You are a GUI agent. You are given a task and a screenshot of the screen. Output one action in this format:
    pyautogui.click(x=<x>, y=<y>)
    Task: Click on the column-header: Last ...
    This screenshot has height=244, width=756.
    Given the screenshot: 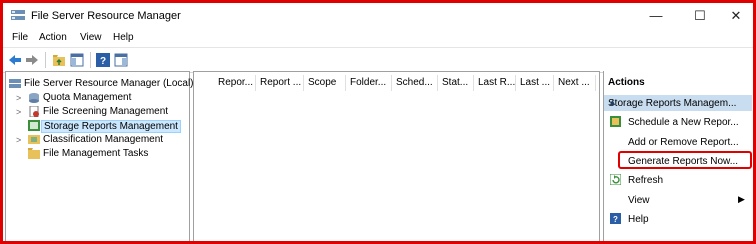 What is the action you would take?
    pyautogui.click(x=535, y=83)
    